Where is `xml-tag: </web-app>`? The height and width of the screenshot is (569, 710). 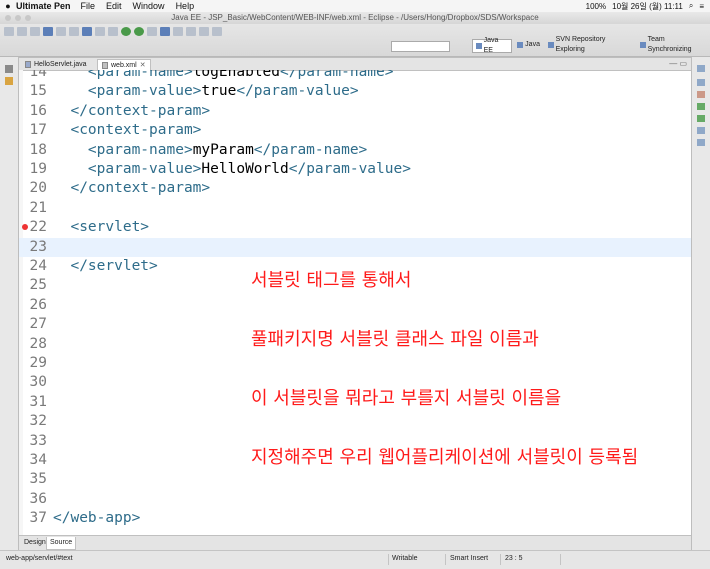 xml-tag: </web-app> is located at coordinates (97, 518).